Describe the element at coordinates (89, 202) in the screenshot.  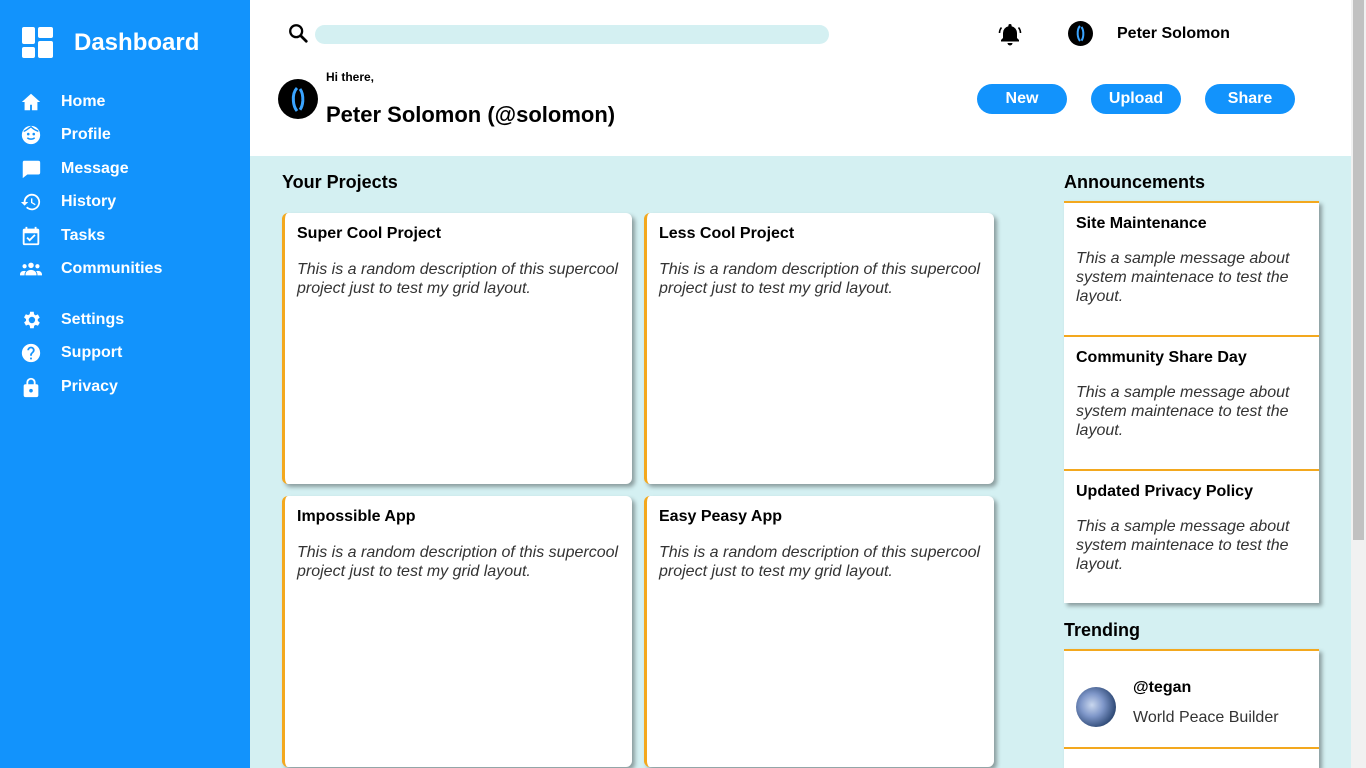
I see `sidebar-item-label: History` at that location.